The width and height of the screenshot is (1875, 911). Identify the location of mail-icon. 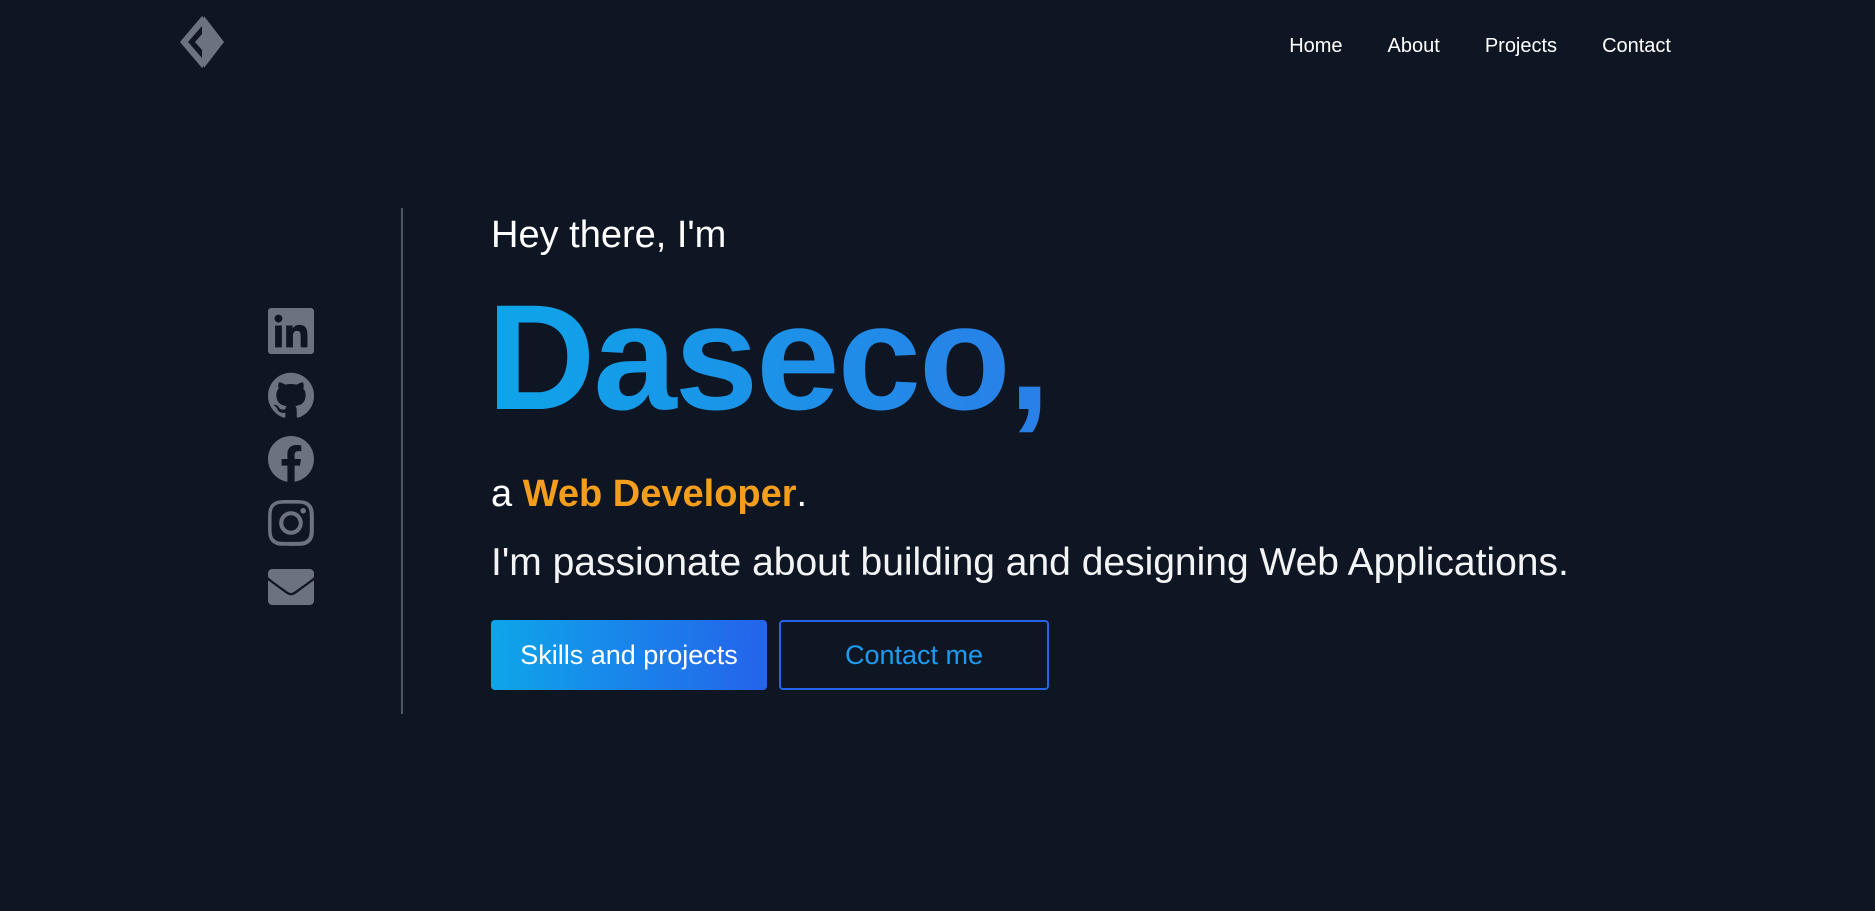
(291, 587).